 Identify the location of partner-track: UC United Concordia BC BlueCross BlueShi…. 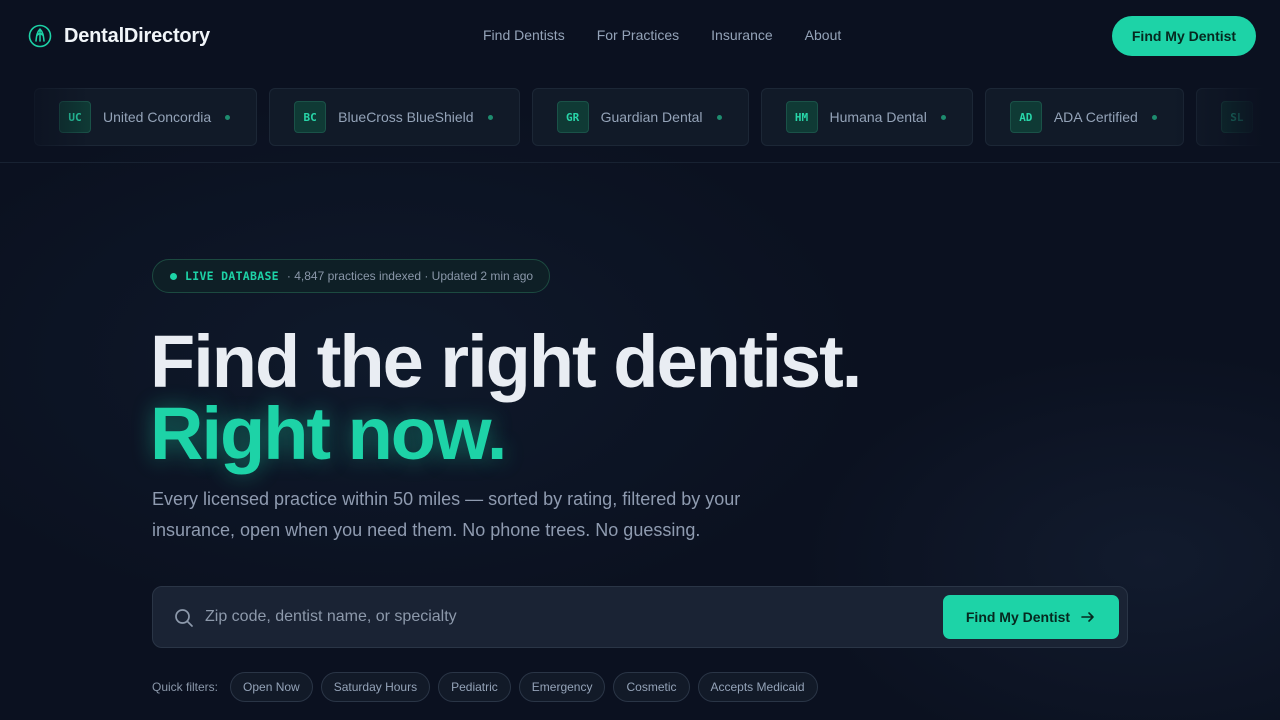
(657, 117).